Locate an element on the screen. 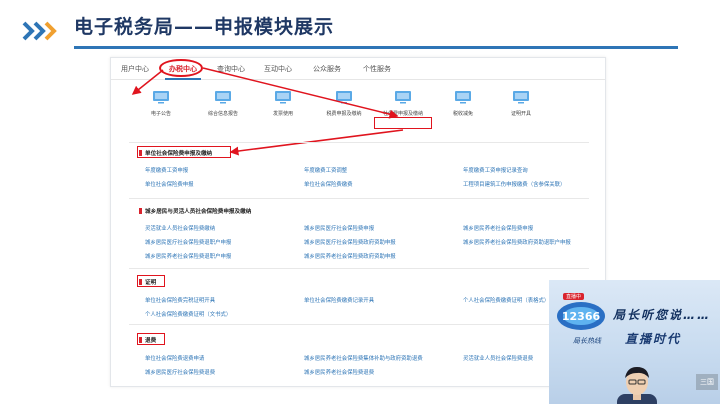  func-label: 证明开具 is located at coordinates (520, 114).